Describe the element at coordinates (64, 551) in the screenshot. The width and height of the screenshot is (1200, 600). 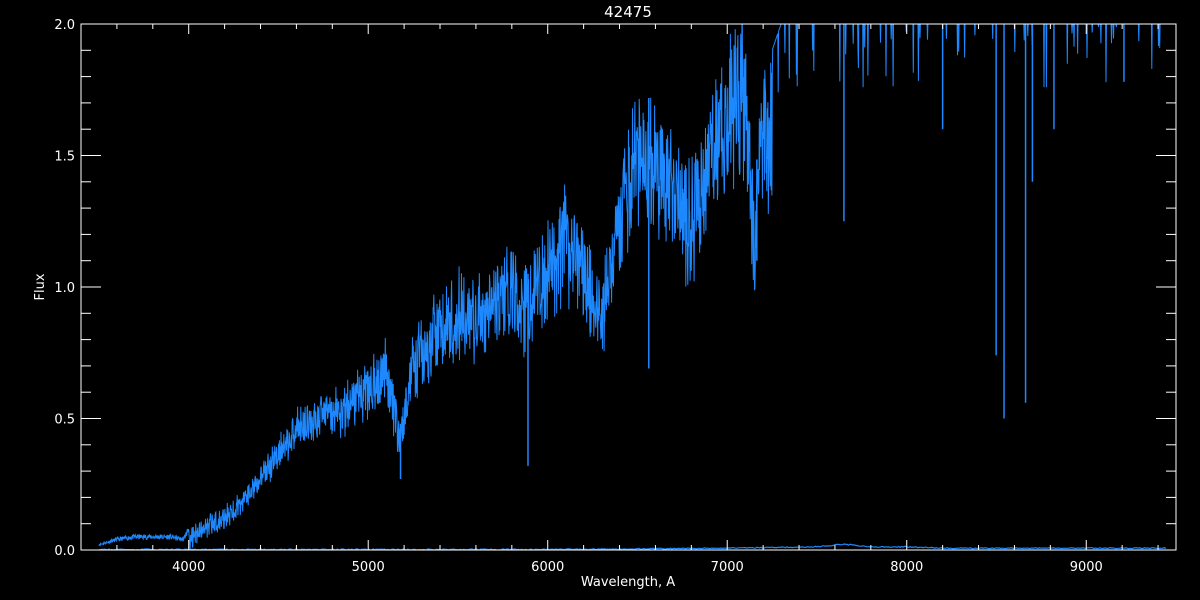
I see `y-tick-label: 0.0` at that location.